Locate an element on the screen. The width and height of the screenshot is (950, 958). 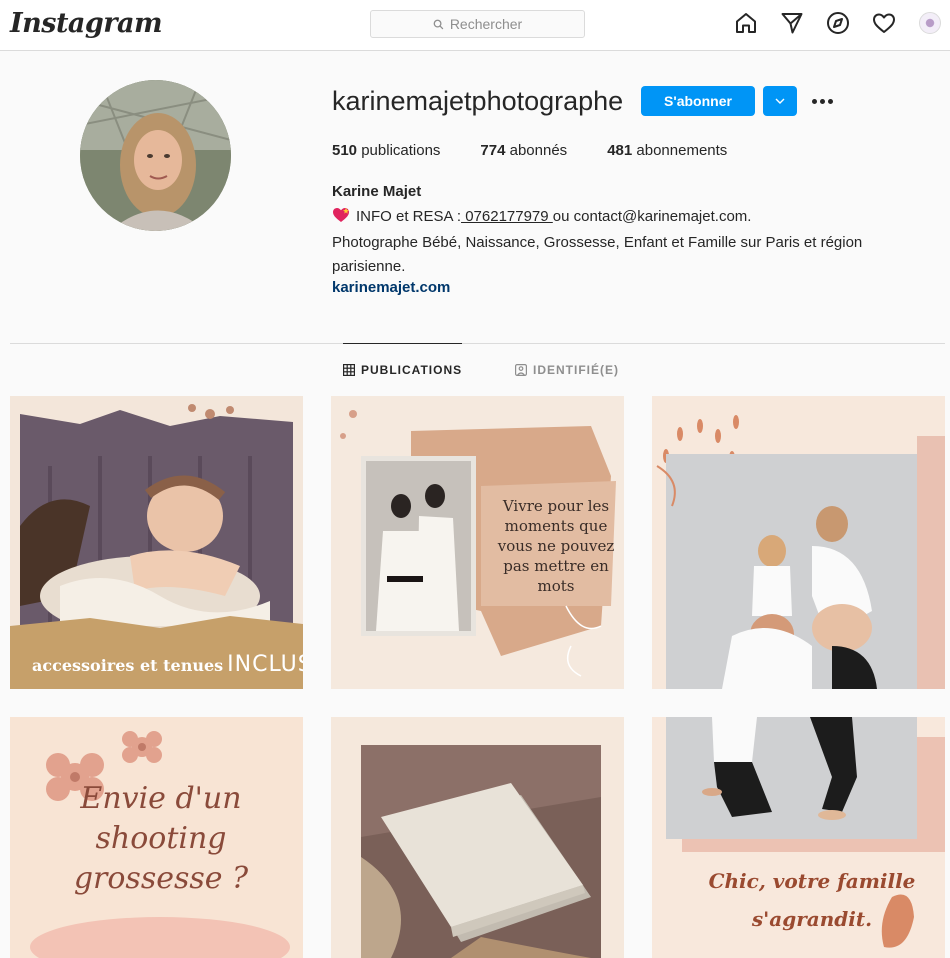
tab-publications: PUBLICATIONS is located at coordinates (403, 369).